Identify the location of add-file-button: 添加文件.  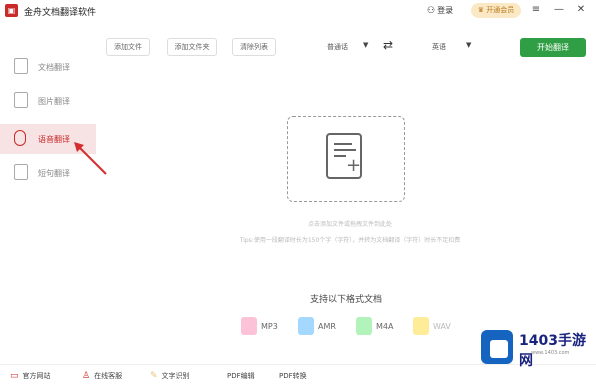
(128, 47).